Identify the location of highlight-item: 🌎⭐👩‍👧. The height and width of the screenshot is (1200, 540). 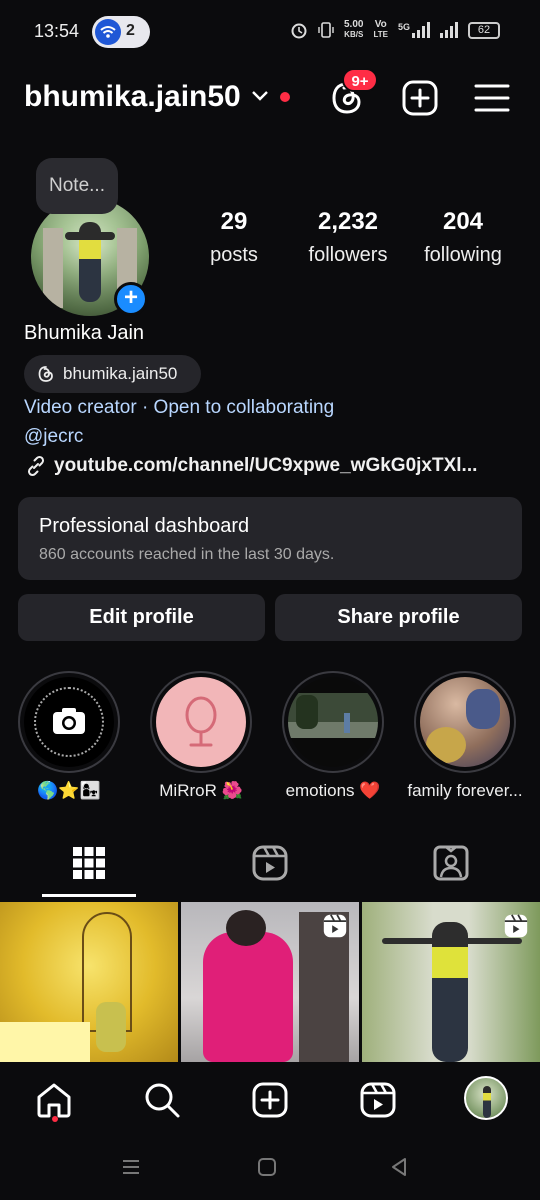
(69, 735).